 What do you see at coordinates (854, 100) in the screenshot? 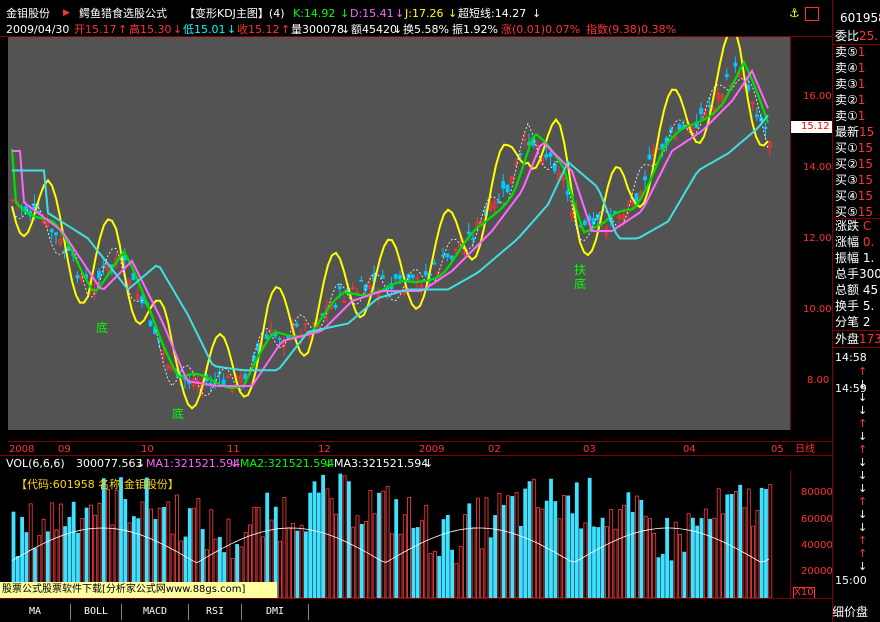
I see `sell-row: 卖②1` at bounding box center [854, 100].